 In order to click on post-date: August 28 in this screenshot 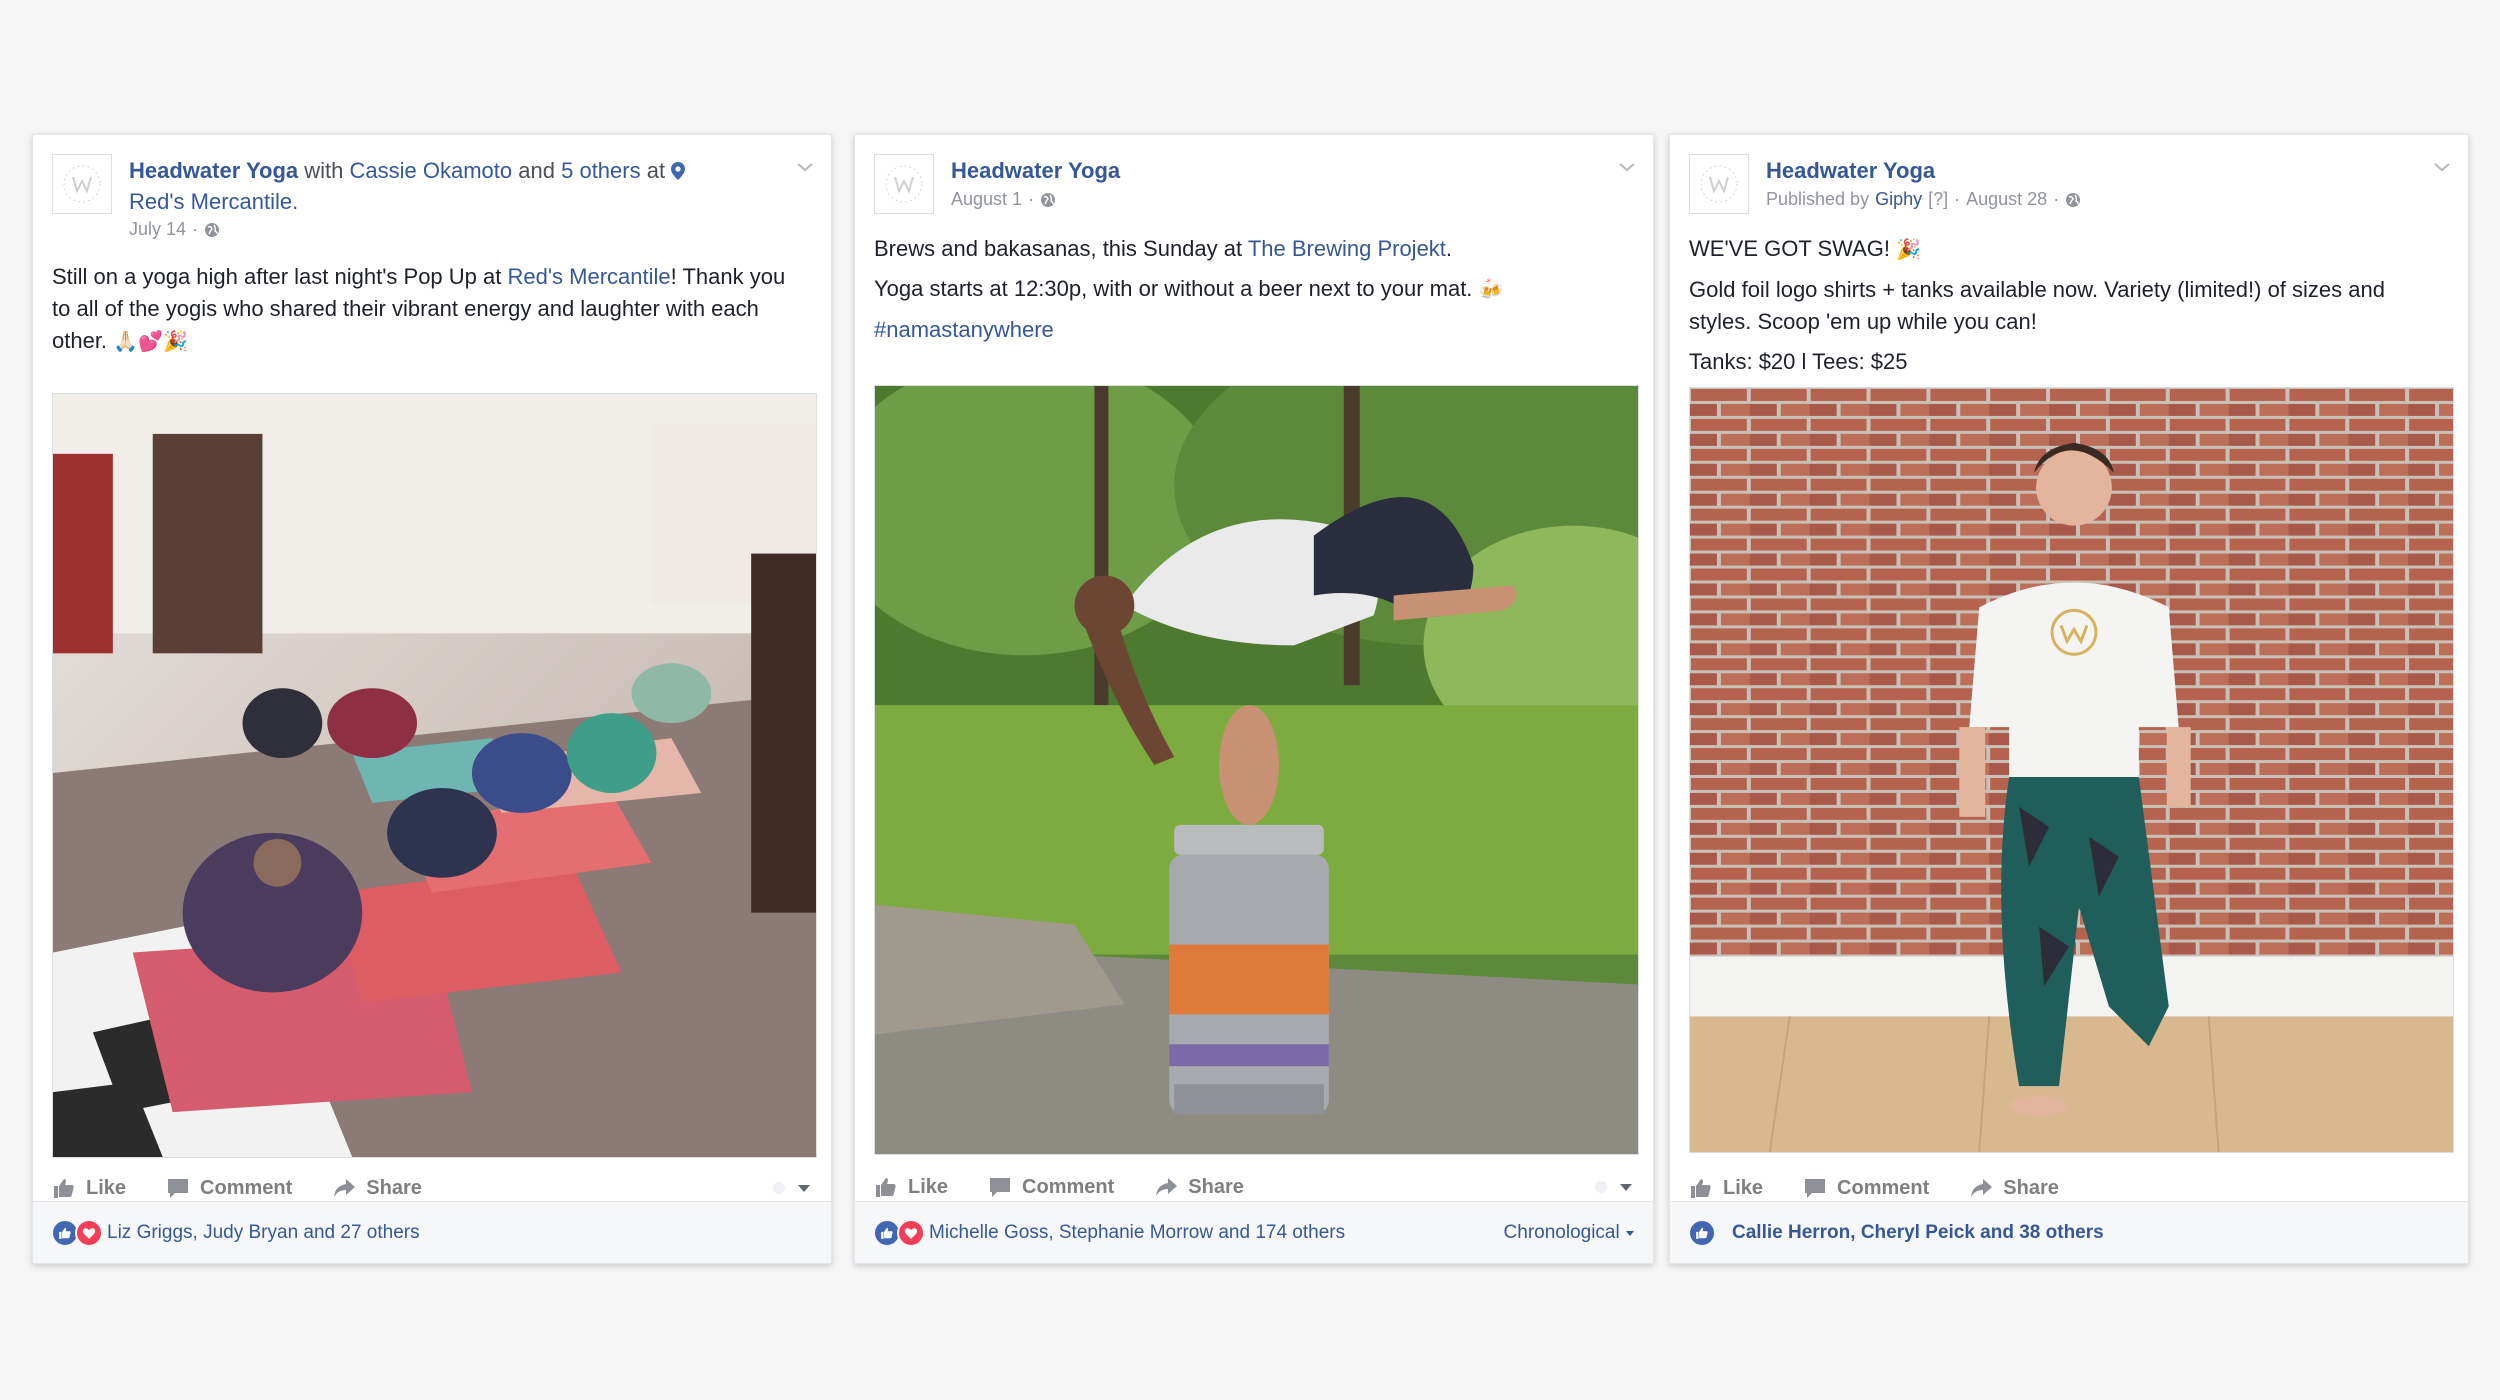, I will do `click(2006, 199)`.